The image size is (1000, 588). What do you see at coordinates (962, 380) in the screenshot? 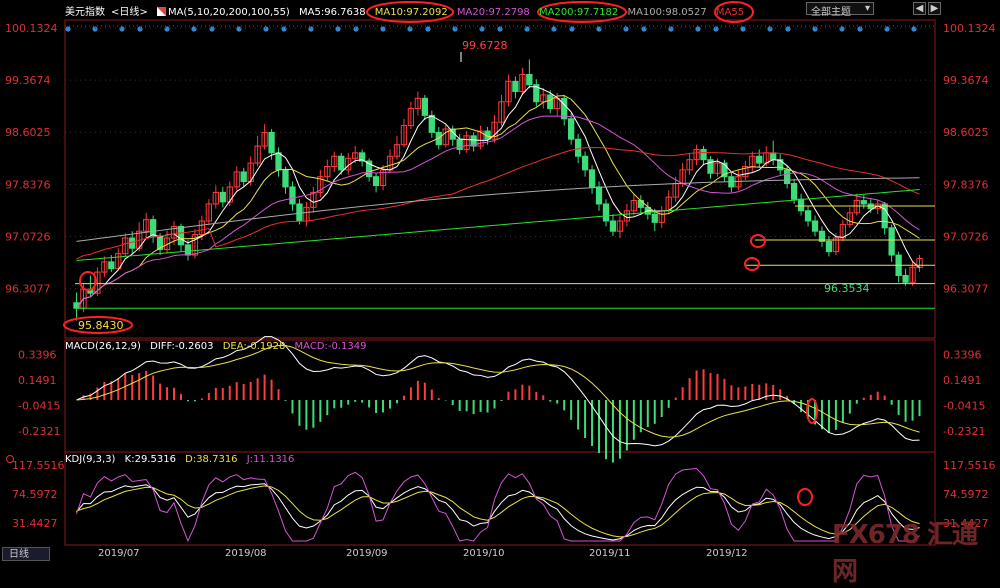
I see `macd-tick-right: 0.1491` at bounding box center [962, 380].